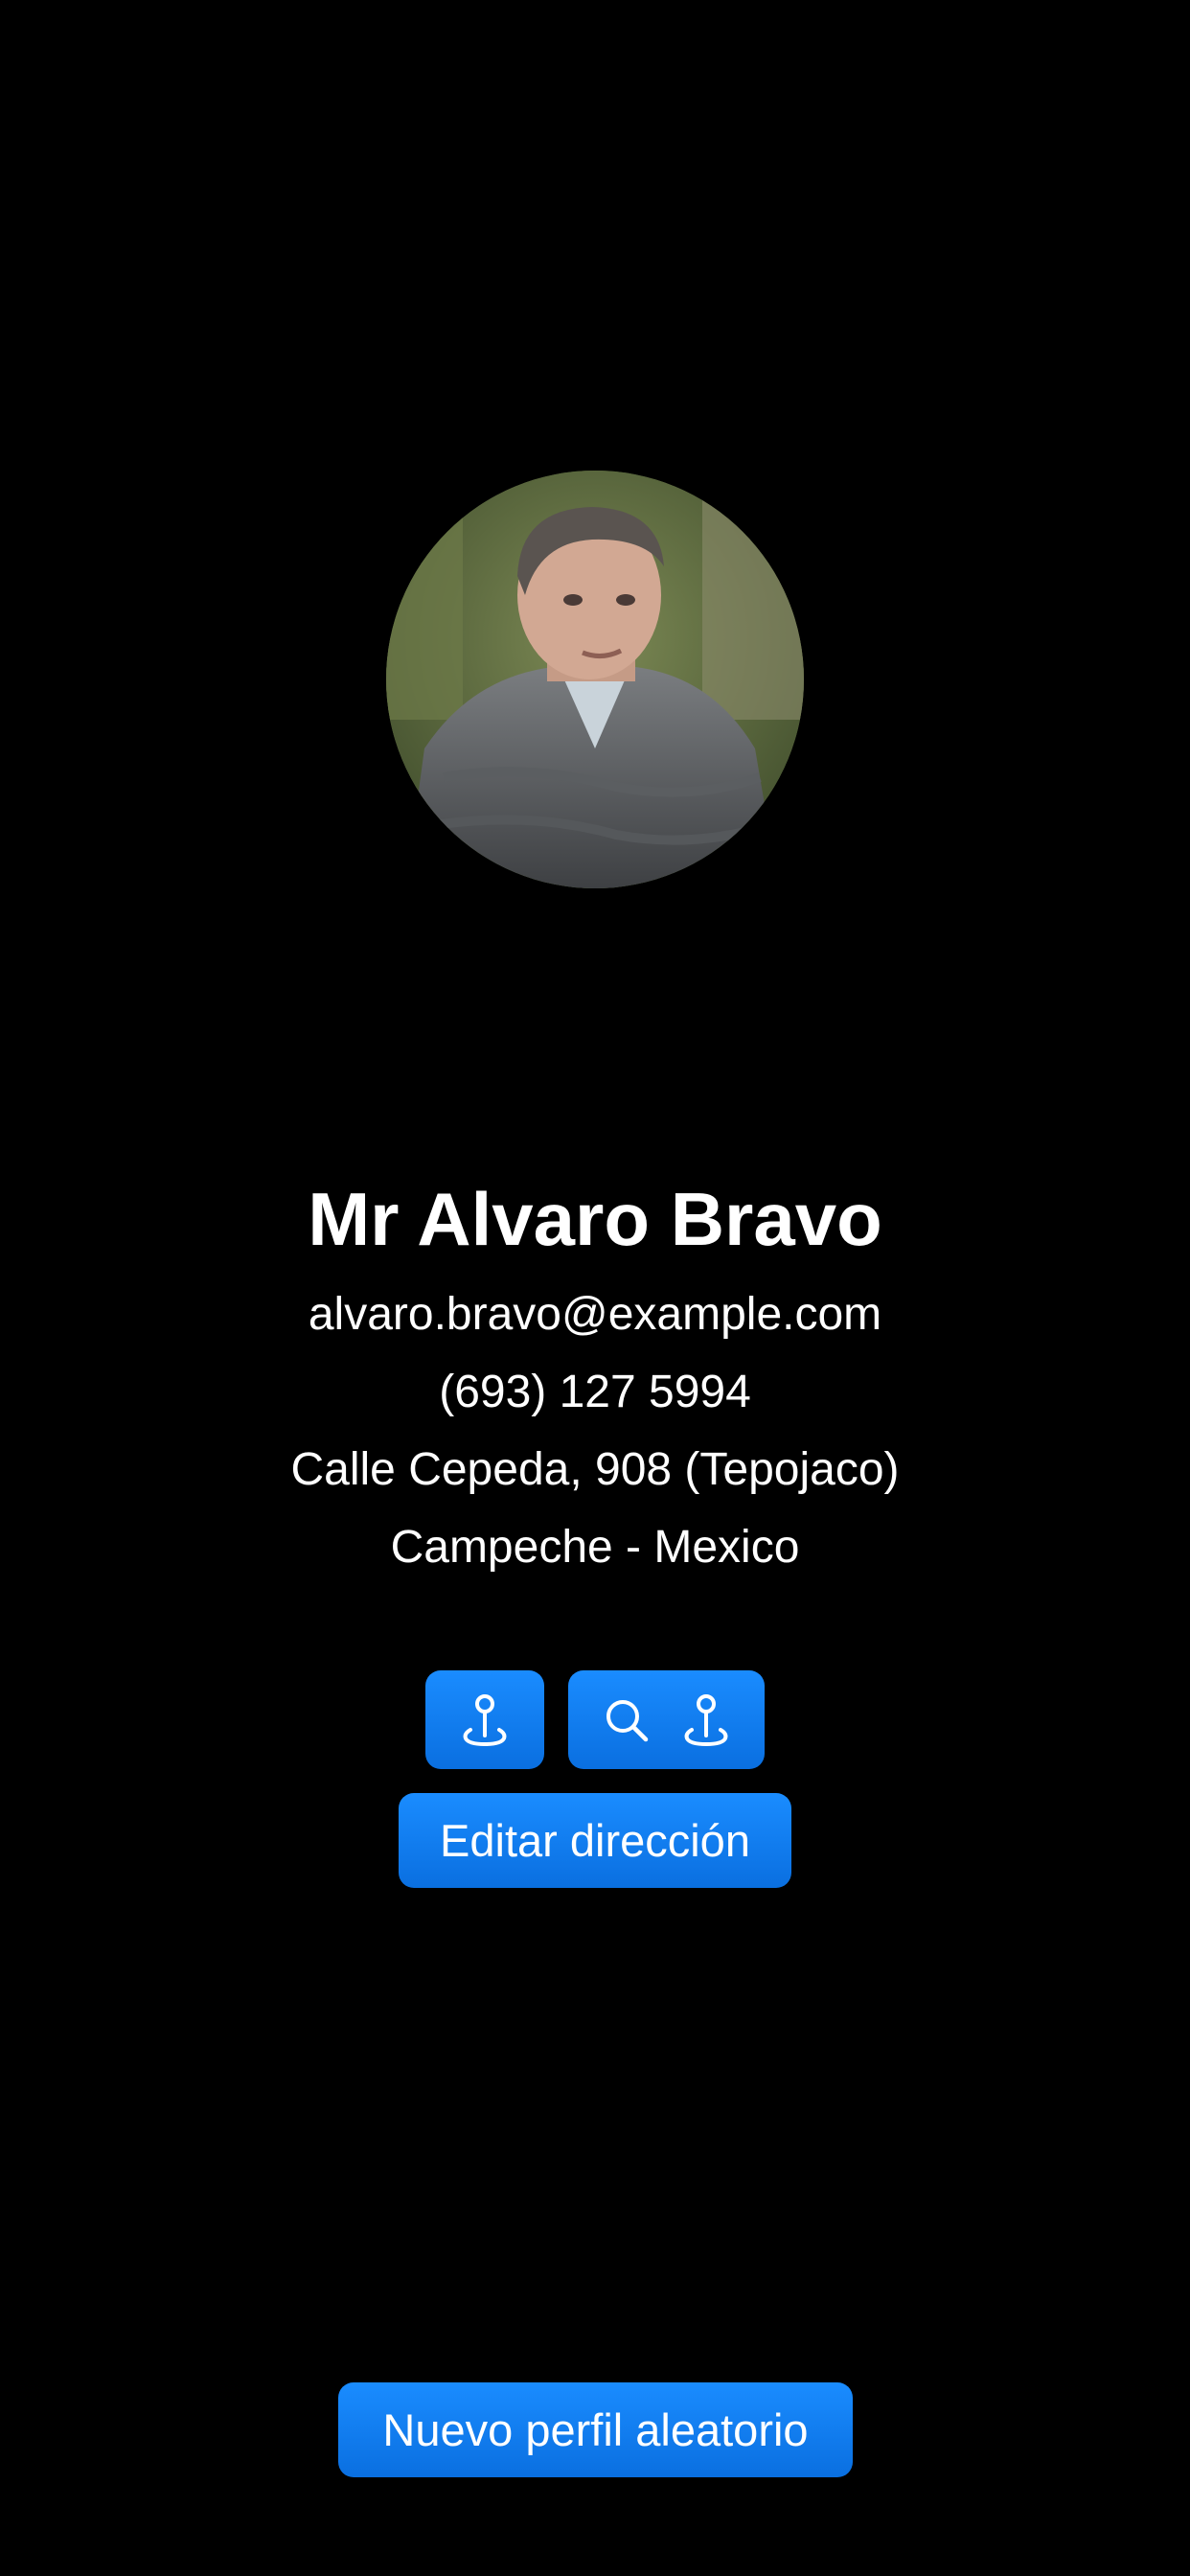 This screenshot has height=2576, width=1190. I want to click on profile-city-country: Campeche - Mexico, so click(595, 1547).